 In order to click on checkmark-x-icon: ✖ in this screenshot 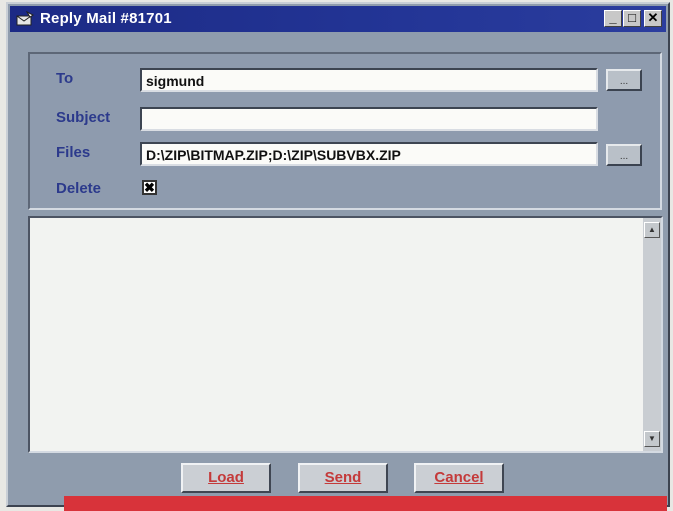, I will do `click(149, 187)`.